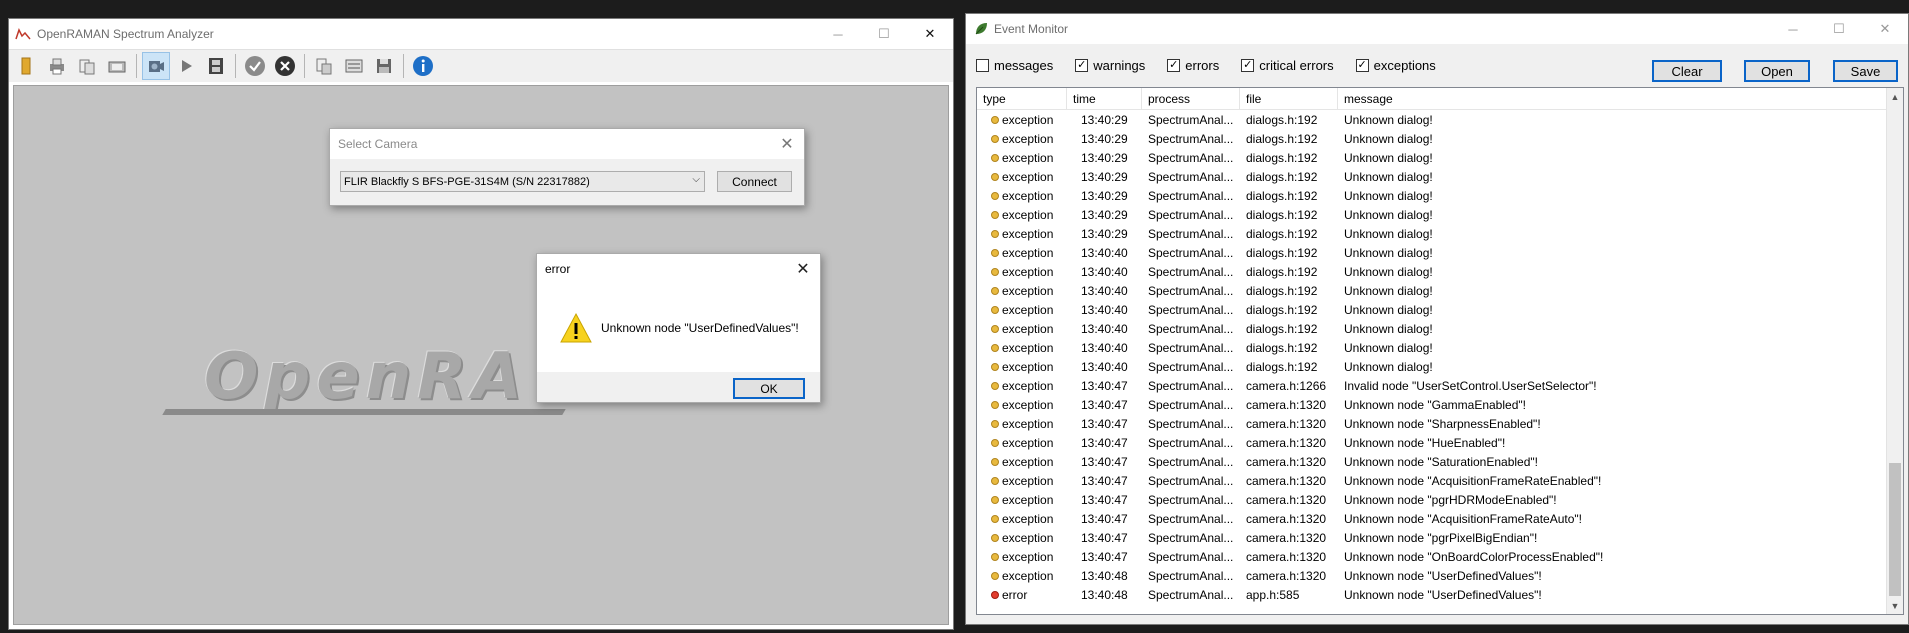  Describe the element at coordinates (1443, 575) in the screenshot. I see `cell-message: Unknown node "UserDefinedValues"!` at that location.